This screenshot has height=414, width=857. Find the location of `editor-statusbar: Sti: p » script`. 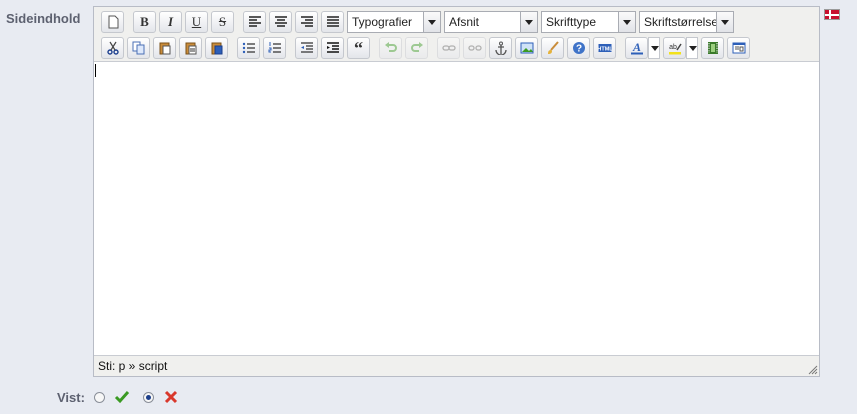

editor-statusbar: Sti: p » script is located at coordinates (456, 366).